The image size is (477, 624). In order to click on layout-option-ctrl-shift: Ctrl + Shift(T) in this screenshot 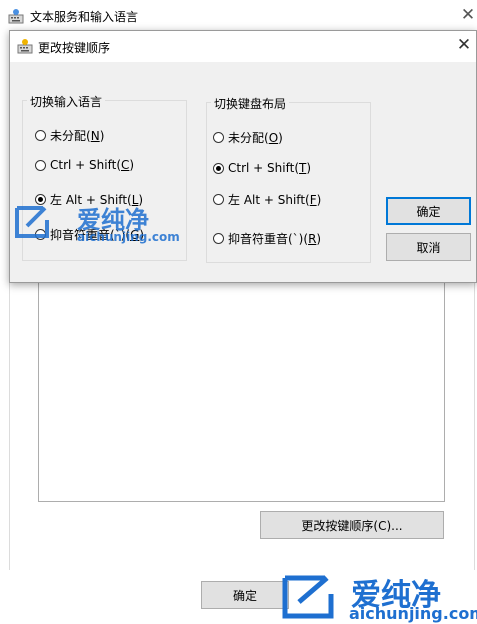, I will do `click(262, 168)`.